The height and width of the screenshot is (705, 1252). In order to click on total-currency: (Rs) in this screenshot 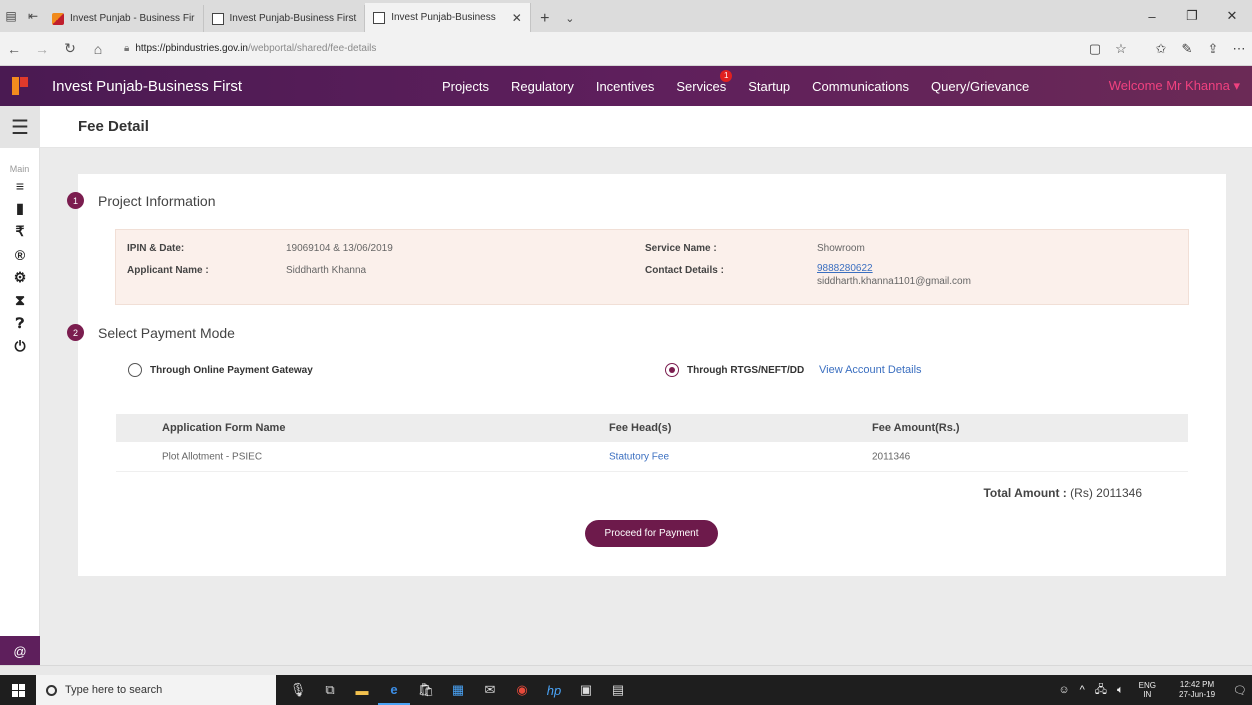, I will do `click(1081, 493)`.